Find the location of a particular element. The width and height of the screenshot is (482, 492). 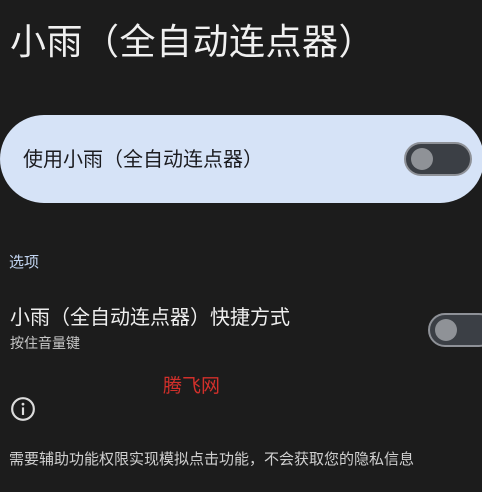

shortcut-subtitle: 按住音量键 is located at coordinates (45, 344).